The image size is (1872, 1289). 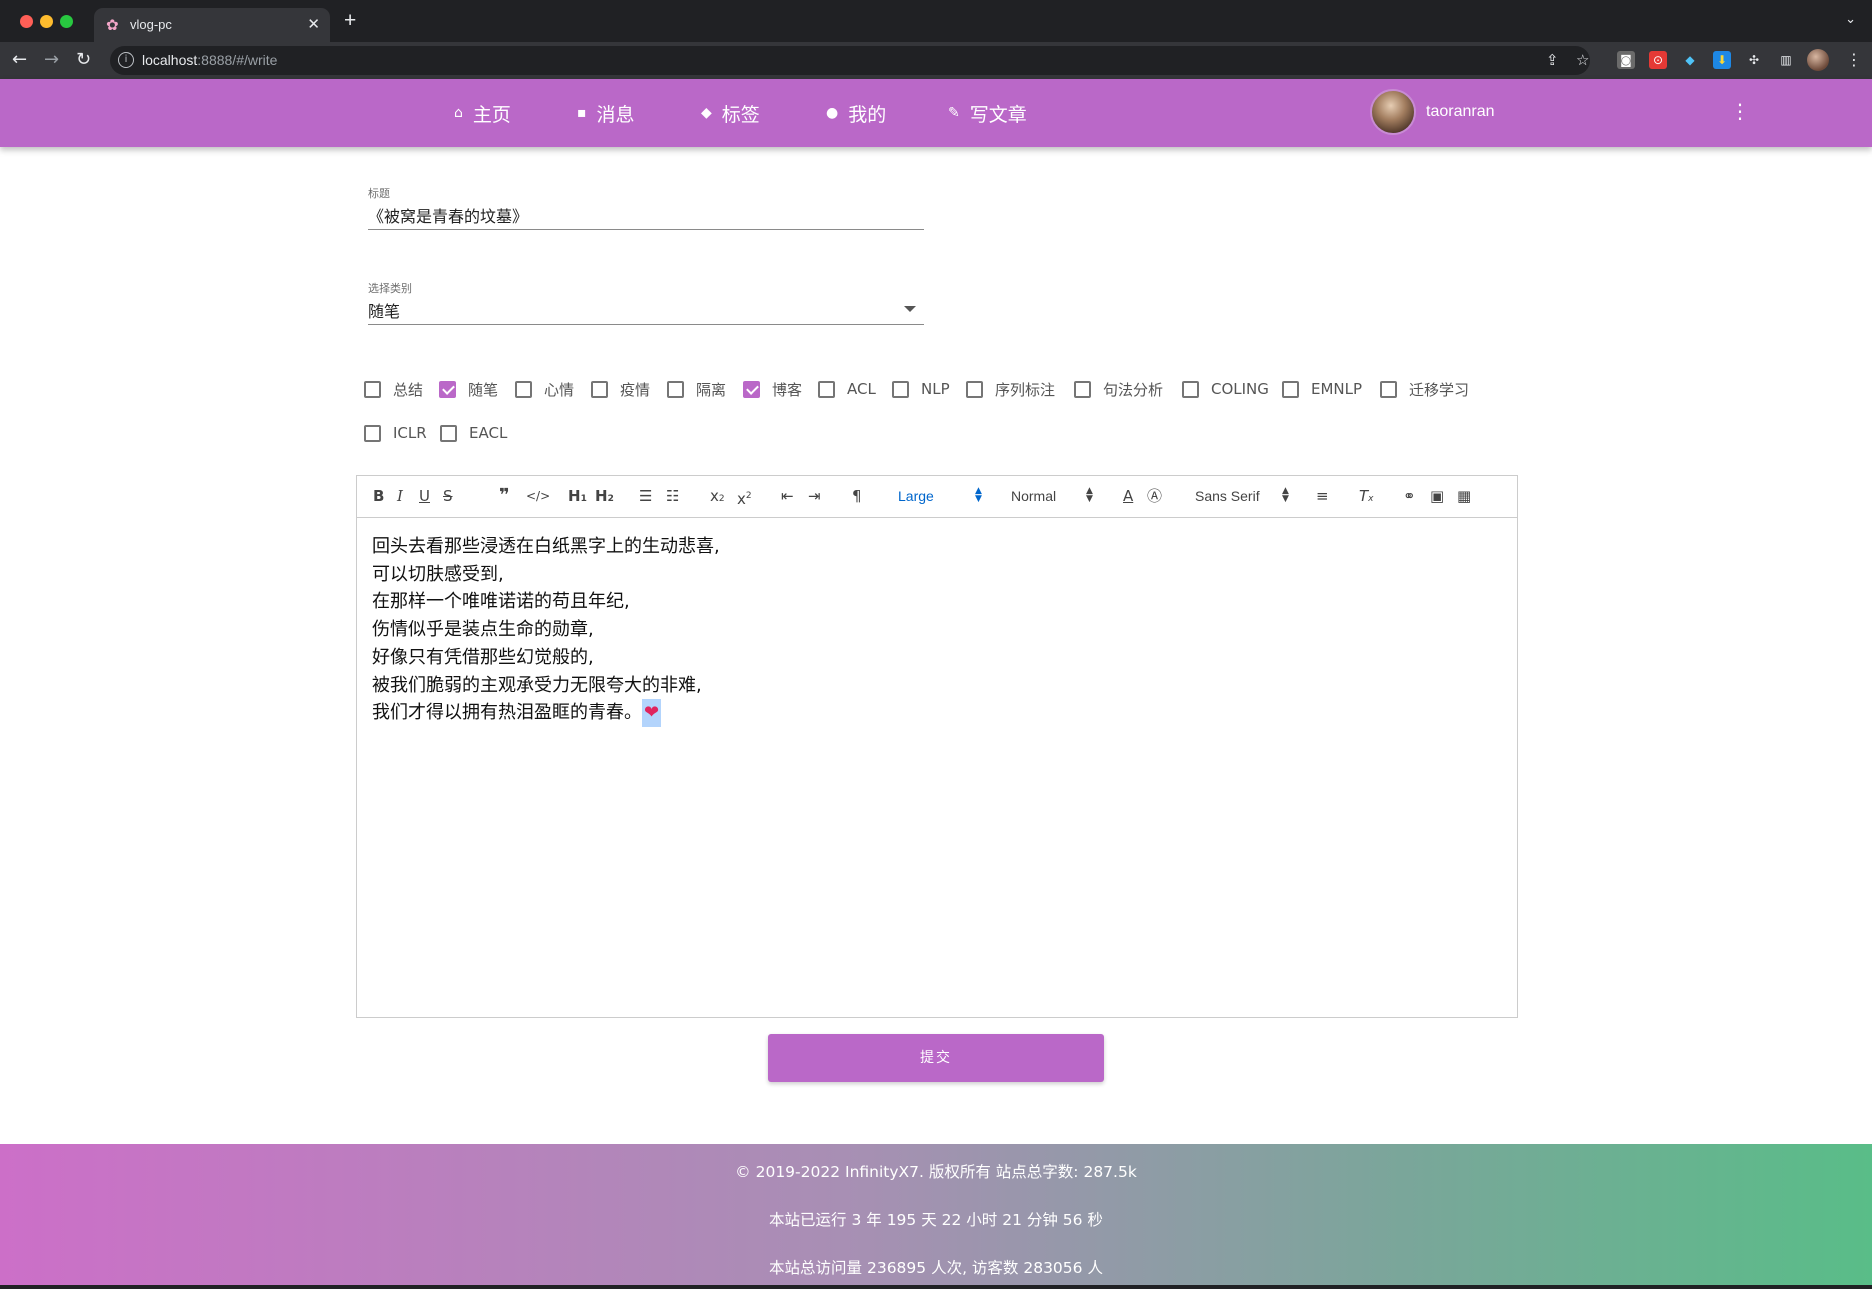 What do you see at coordinates (448, 496) in the screenshot?
I see `strikethrough-icon: S` at bounding box center [448, 496].